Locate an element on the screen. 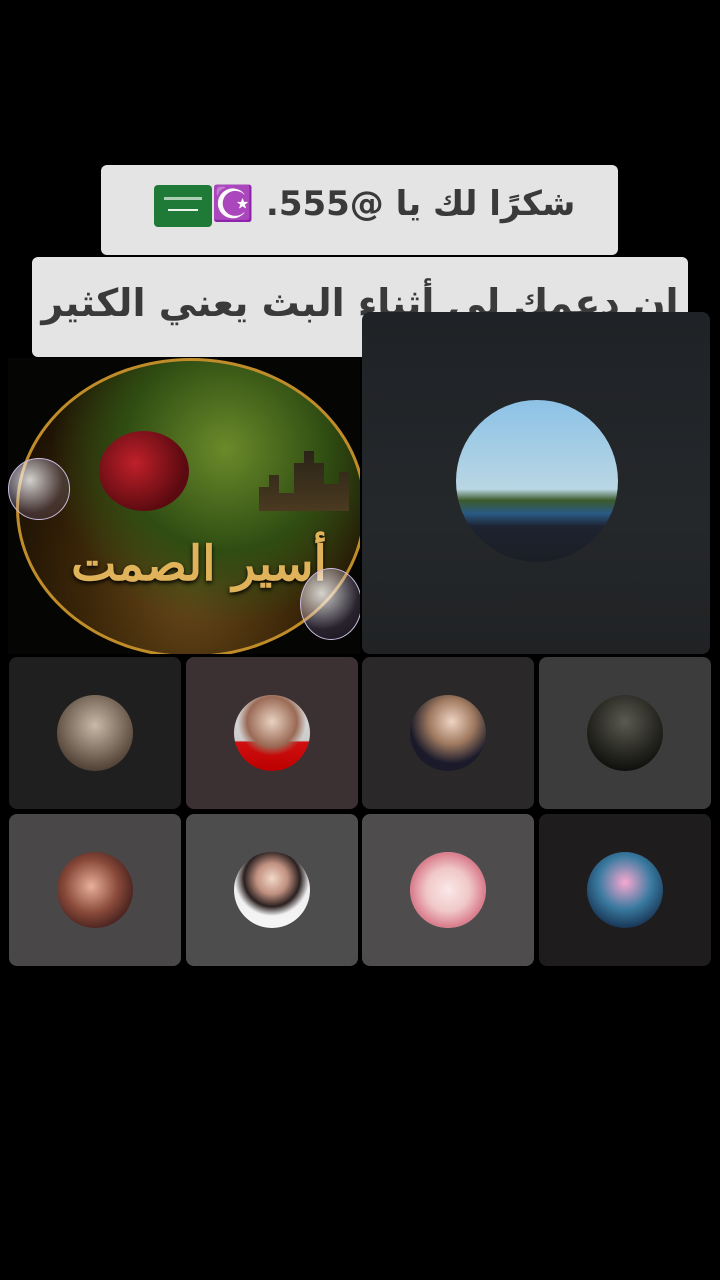 Image resolution: width=720 pixels, height=1280 pixels. rose-icon is located at coordinates (144, 471).